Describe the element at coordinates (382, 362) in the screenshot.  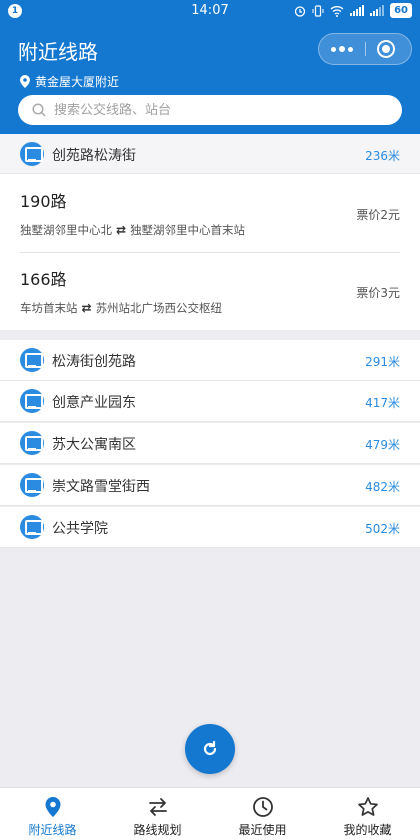
I see `station-distance: 291米` at that location.